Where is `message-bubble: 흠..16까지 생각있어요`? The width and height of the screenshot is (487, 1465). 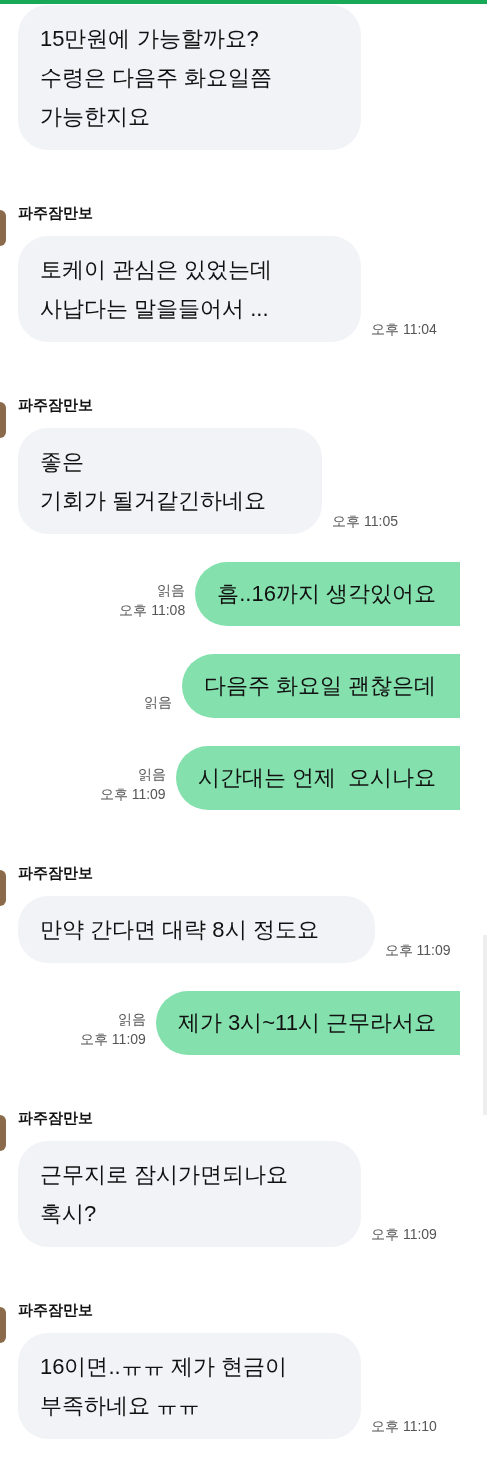 message-bubble: 흠..16까지 생각있어요 is located at coordinates (327, 594).